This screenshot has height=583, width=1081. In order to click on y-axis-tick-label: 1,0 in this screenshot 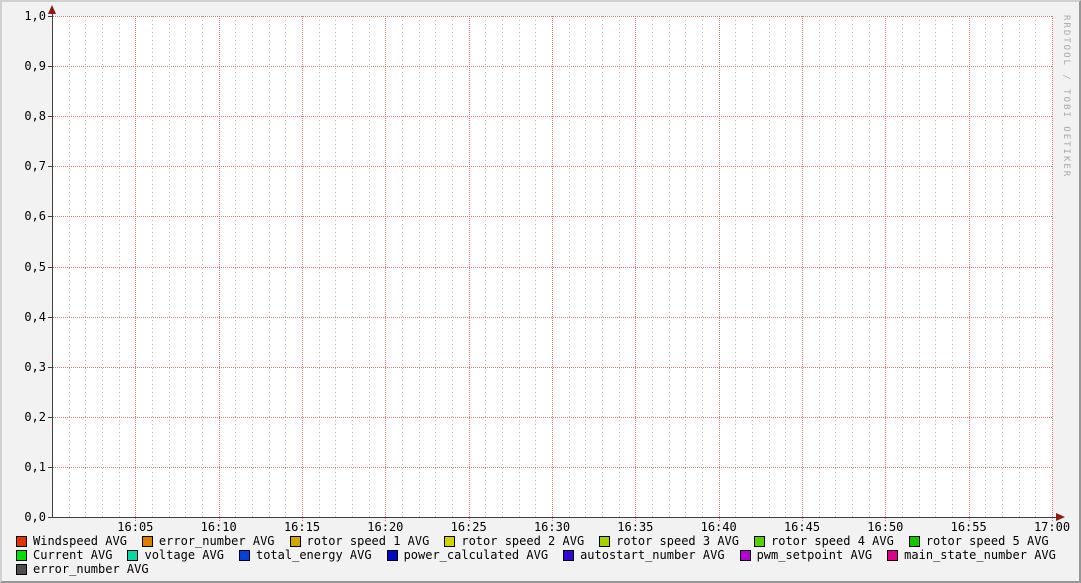, I will do `click(35, 16)`.